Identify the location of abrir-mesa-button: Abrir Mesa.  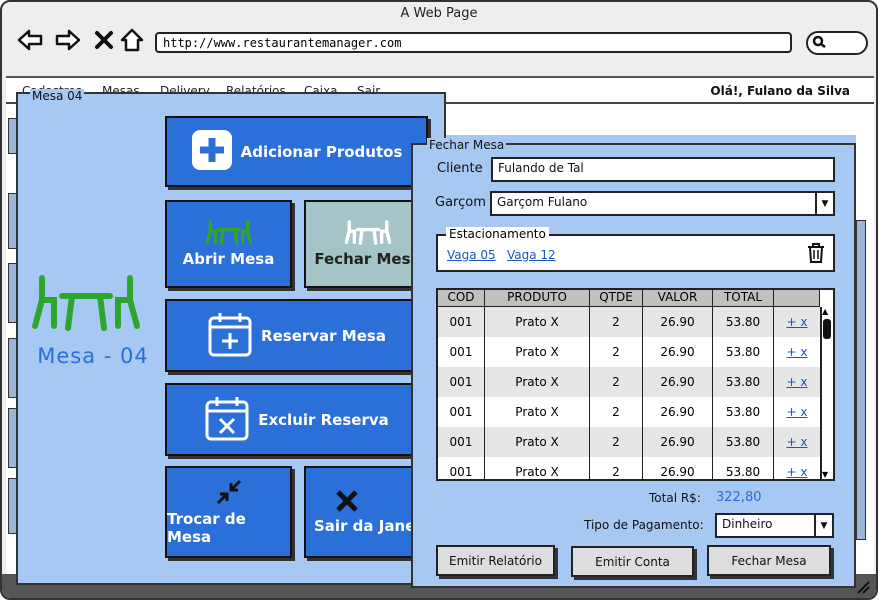
(228, 244).